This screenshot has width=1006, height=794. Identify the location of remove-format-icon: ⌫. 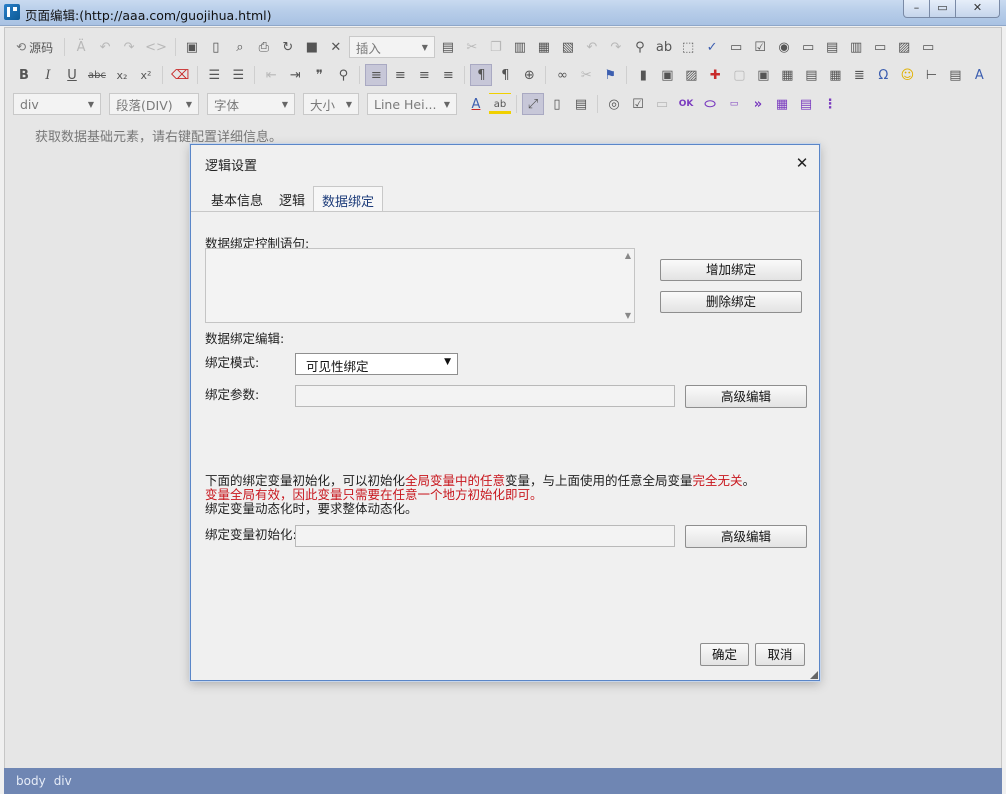
(180, 75).